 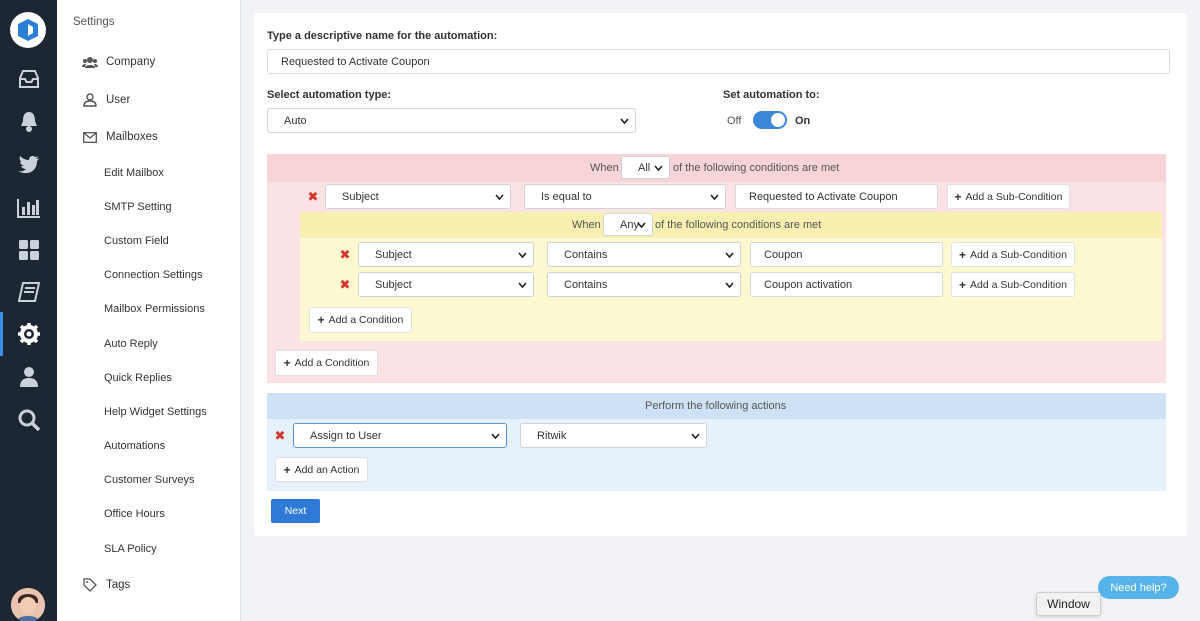 What do you see at coordinates (149, 480) in the screenshot?
I see `nav-sub-customer-surveys: Customer Surveys` at bounding box center [149, 480].